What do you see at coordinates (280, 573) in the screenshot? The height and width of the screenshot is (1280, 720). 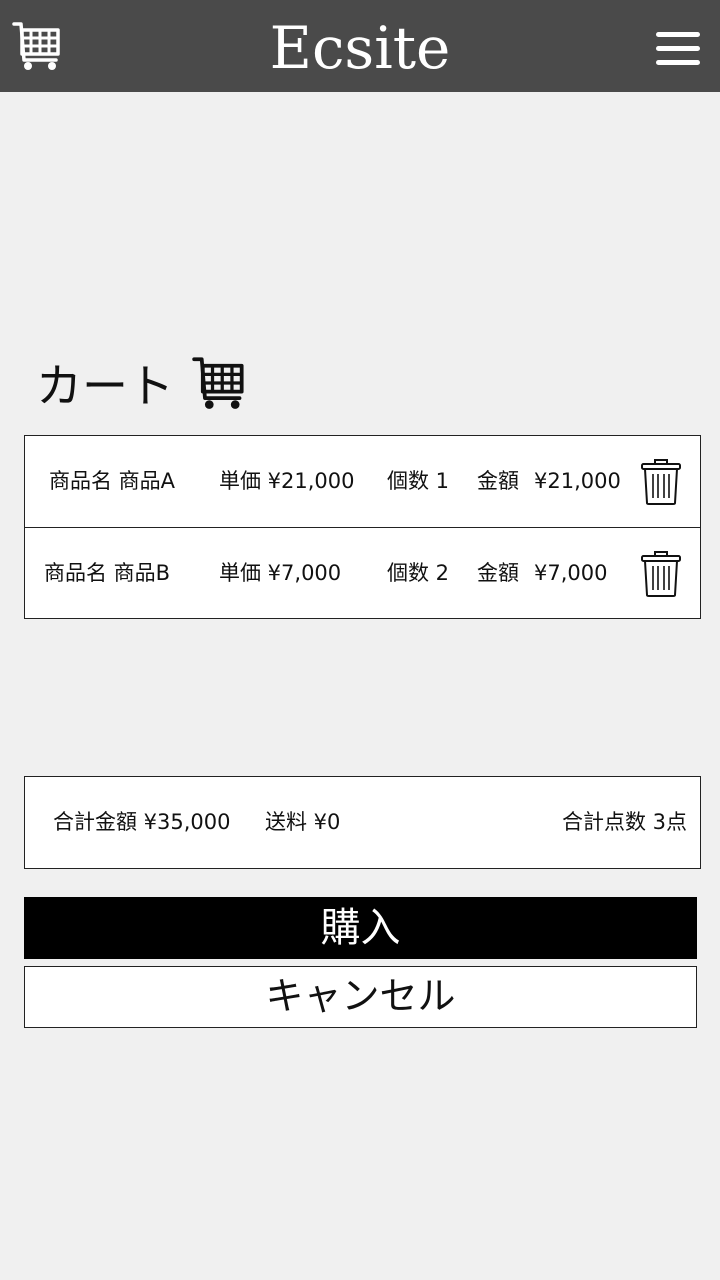 I see `item-unit-price: 単価 ¥7,000` at bounding box center [280, 573].